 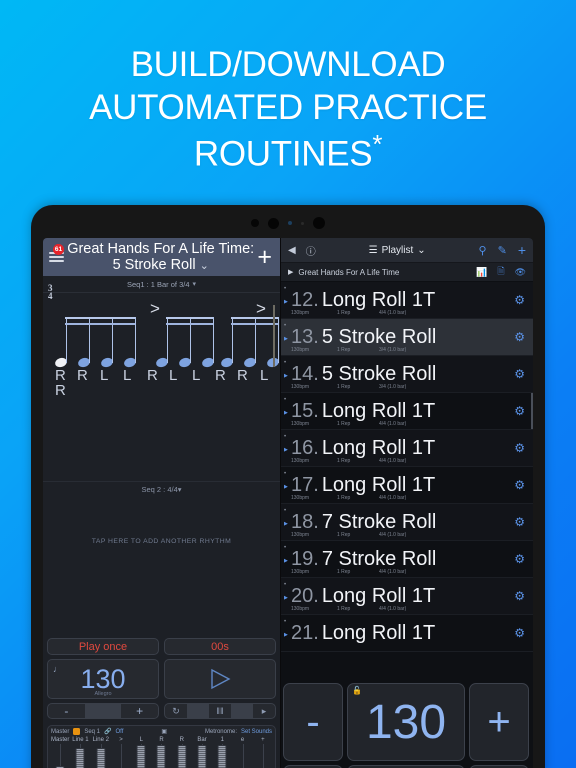 What do you see at coordinates (161, 541) in the screenshot?
I see `add-rhythm-hint: TAP HERE TO ADD ANOTHER RHYTHM` at bounding box center [161, 541].